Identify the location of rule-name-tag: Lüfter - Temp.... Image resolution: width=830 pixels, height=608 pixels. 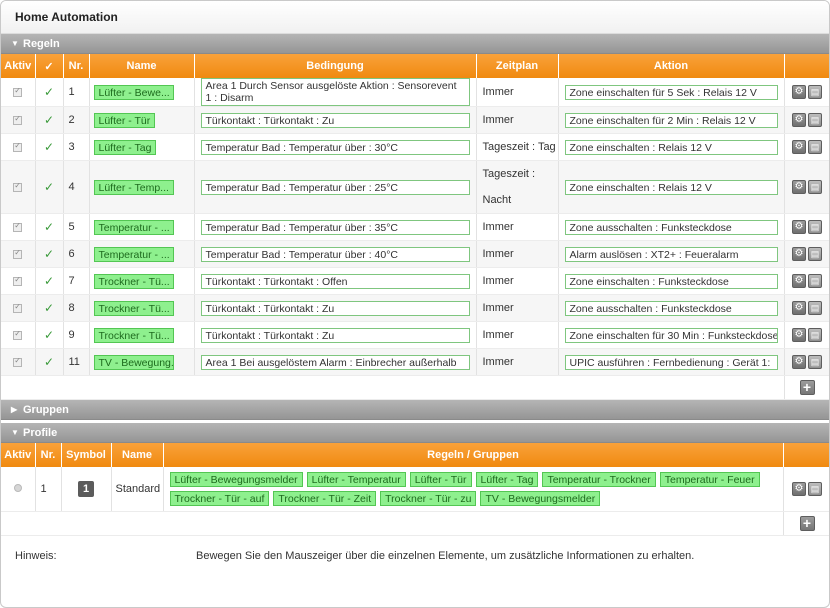
(133, 187).